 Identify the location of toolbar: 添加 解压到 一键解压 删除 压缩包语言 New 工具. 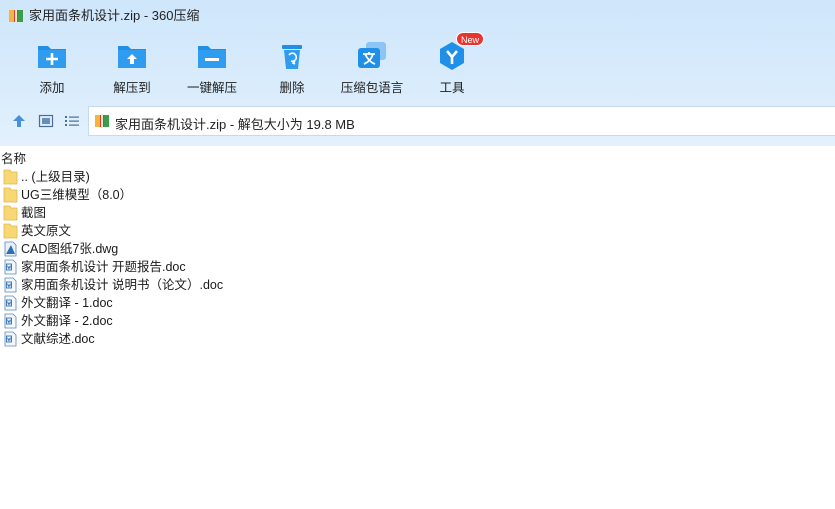
(417, 67).